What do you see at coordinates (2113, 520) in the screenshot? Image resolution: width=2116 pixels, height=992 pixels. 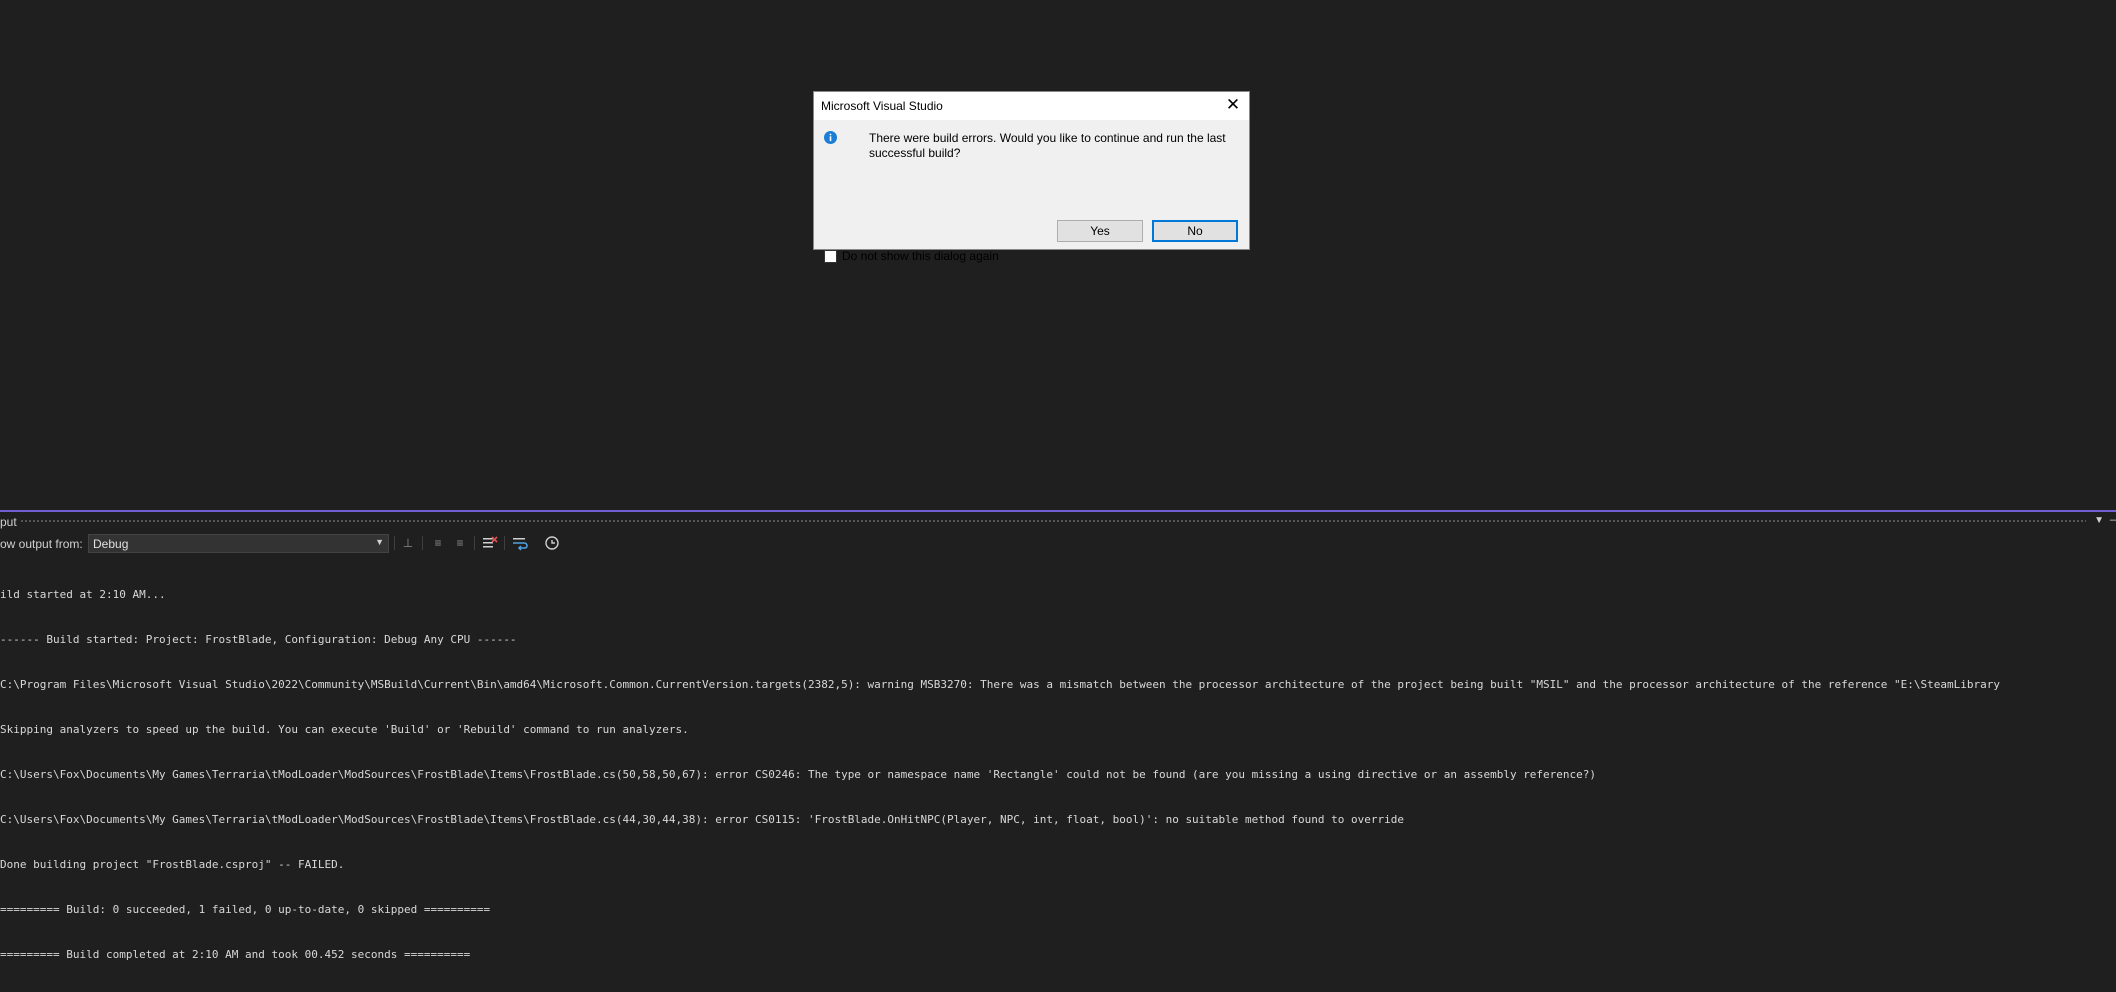 I see `pin-icon: –` at bounding box center [2113, 520].